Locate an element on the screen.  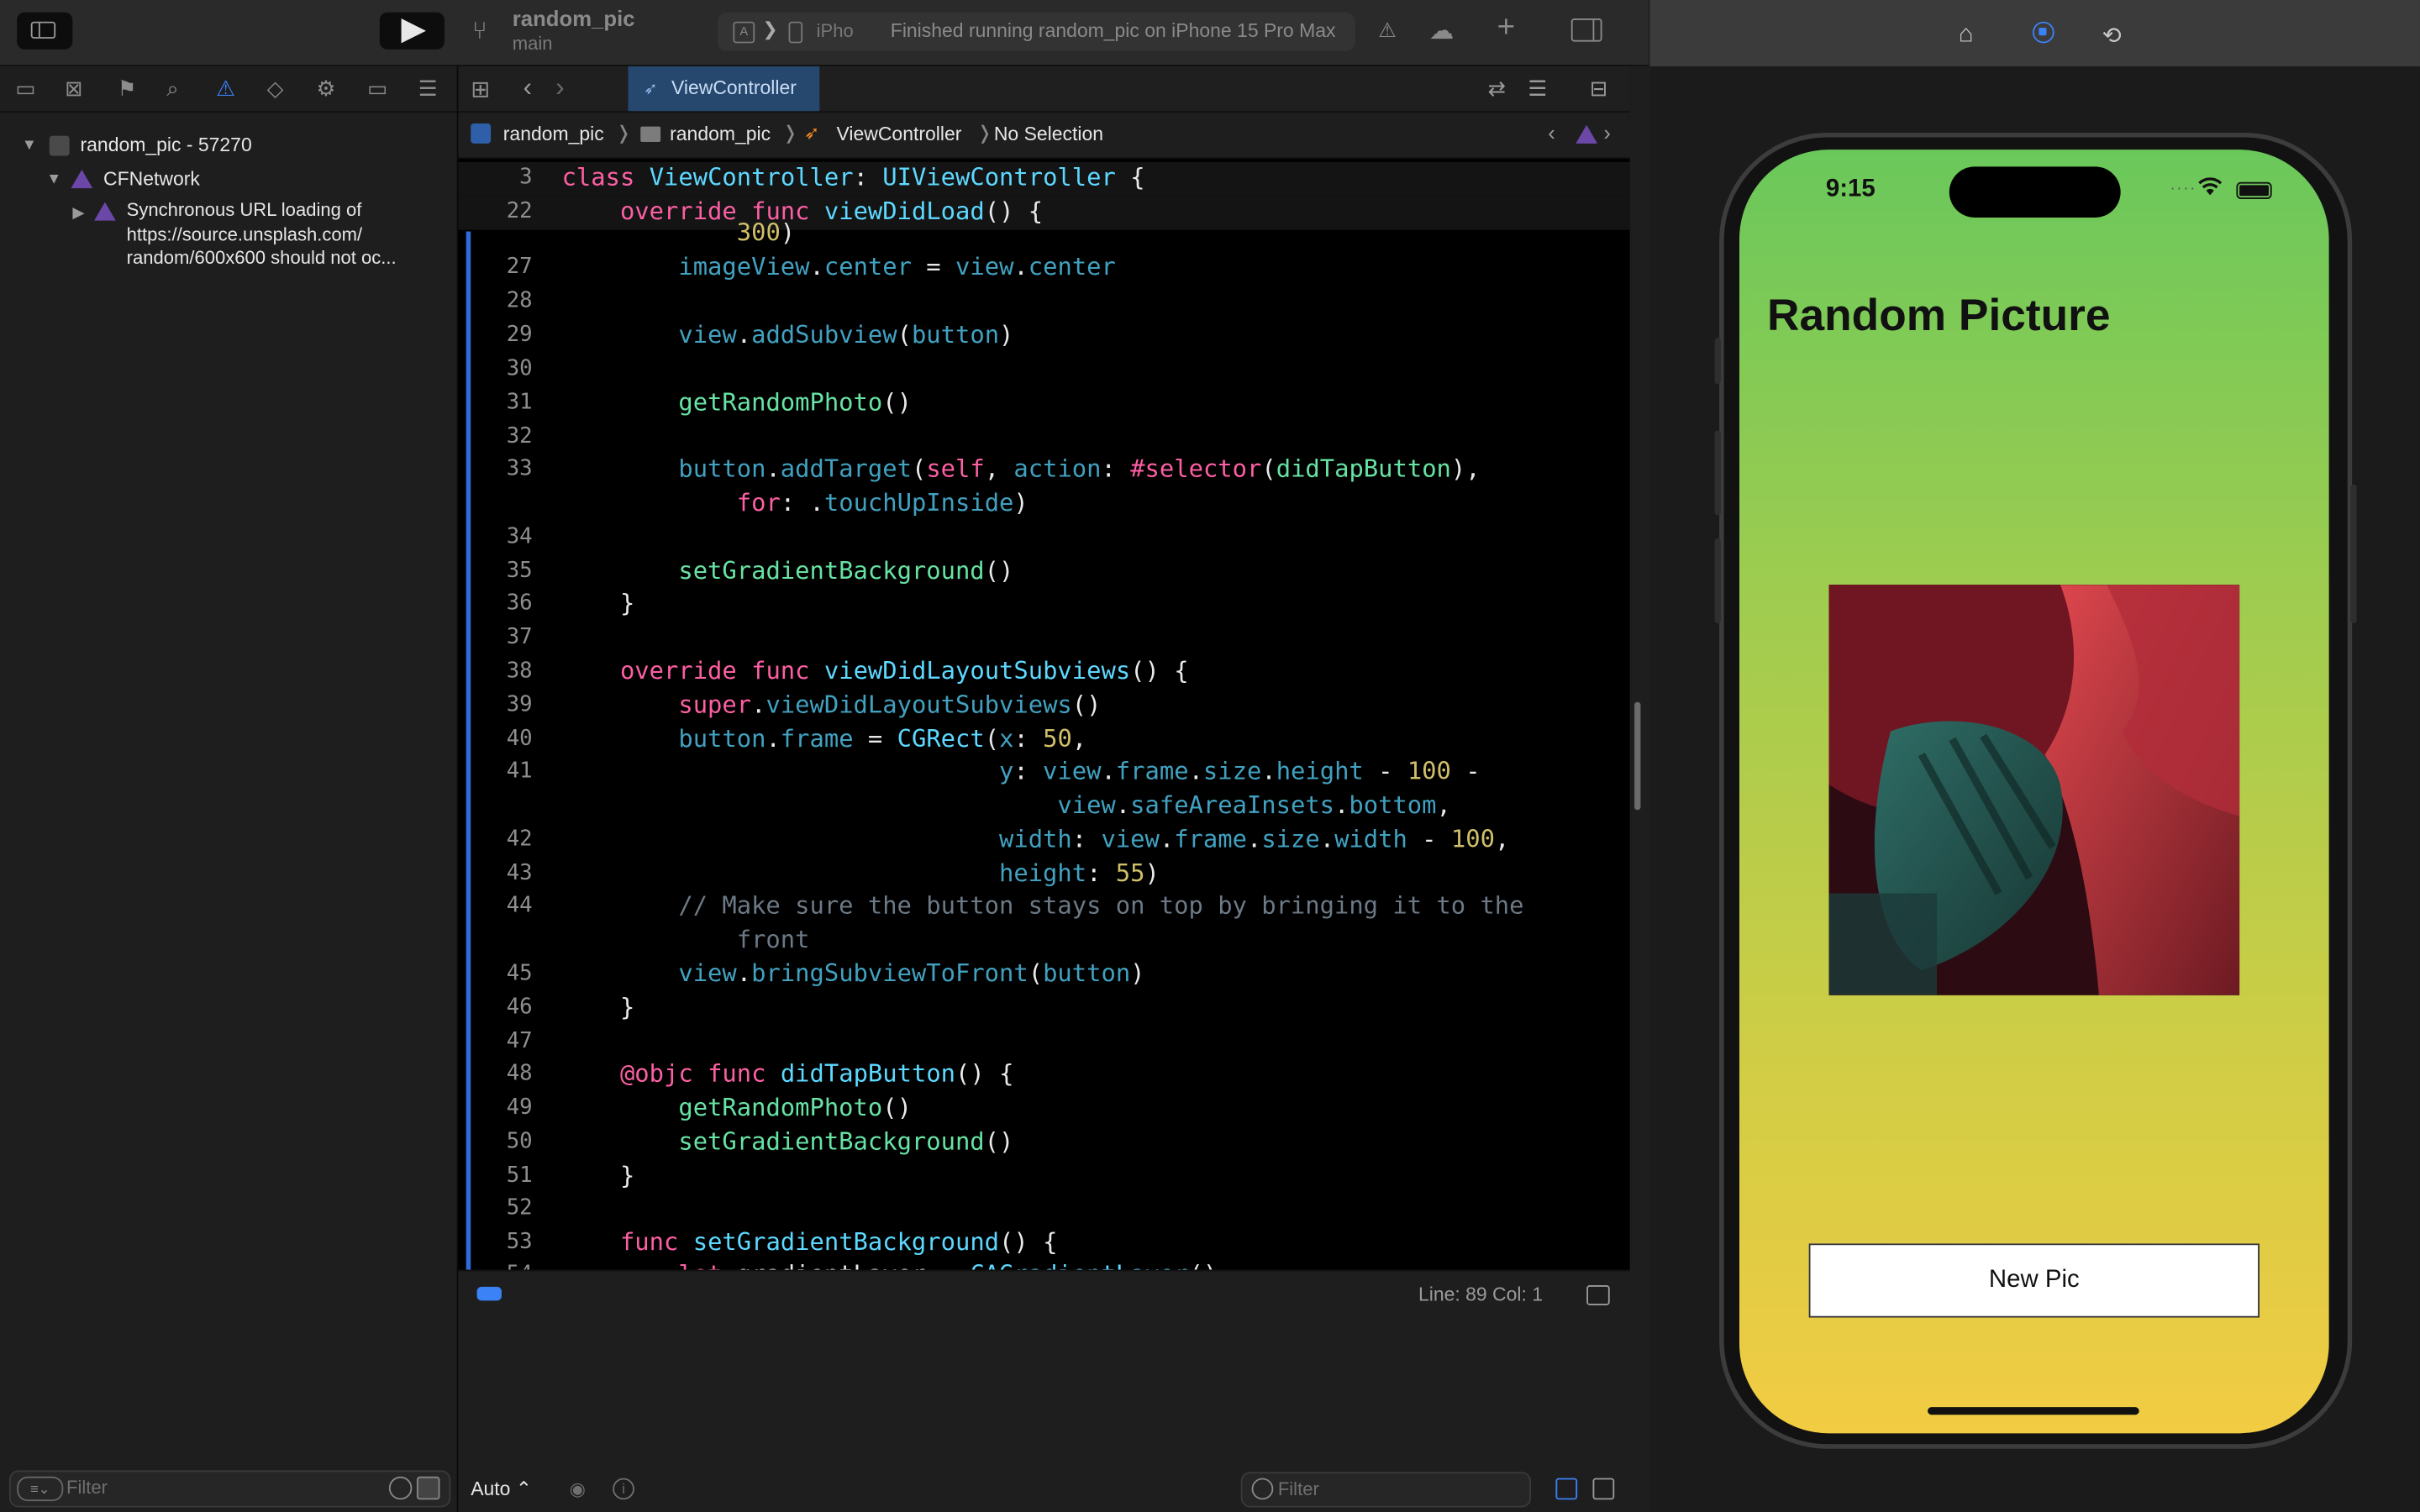
code-line: 36 } is located at coordinates (1044, 604).